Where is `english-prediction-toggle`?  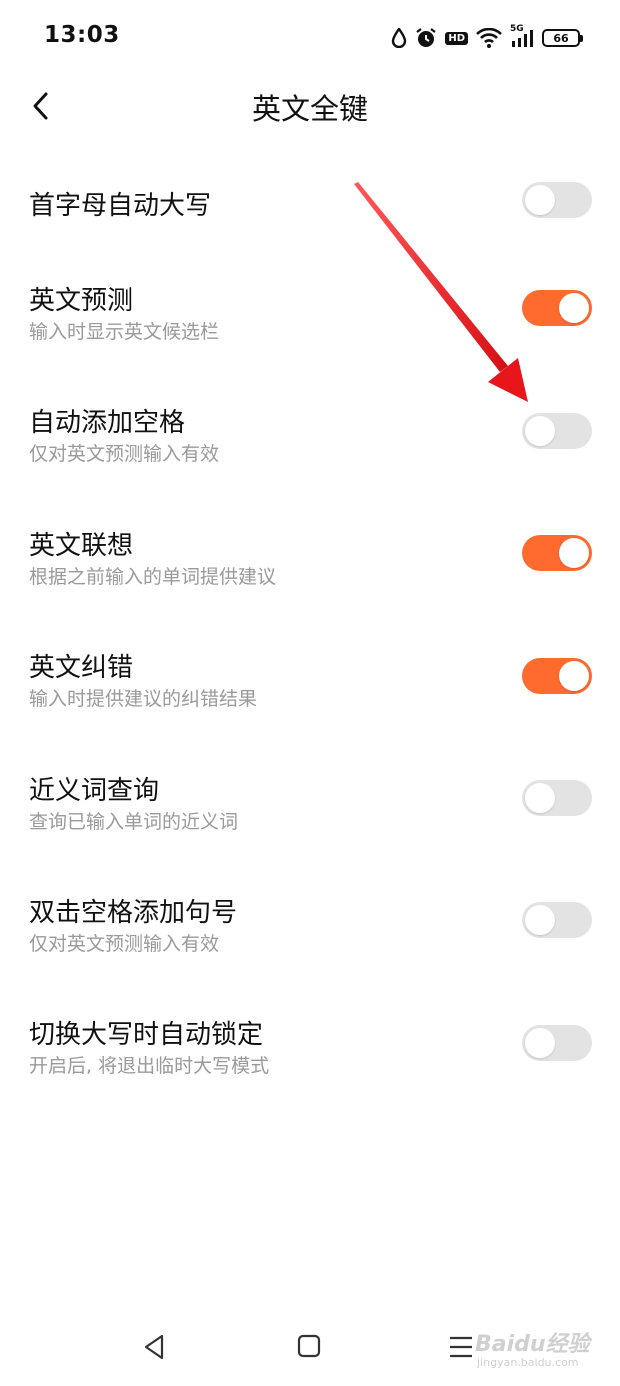
english-prediction-toggle is located at coordinates (557, 308).